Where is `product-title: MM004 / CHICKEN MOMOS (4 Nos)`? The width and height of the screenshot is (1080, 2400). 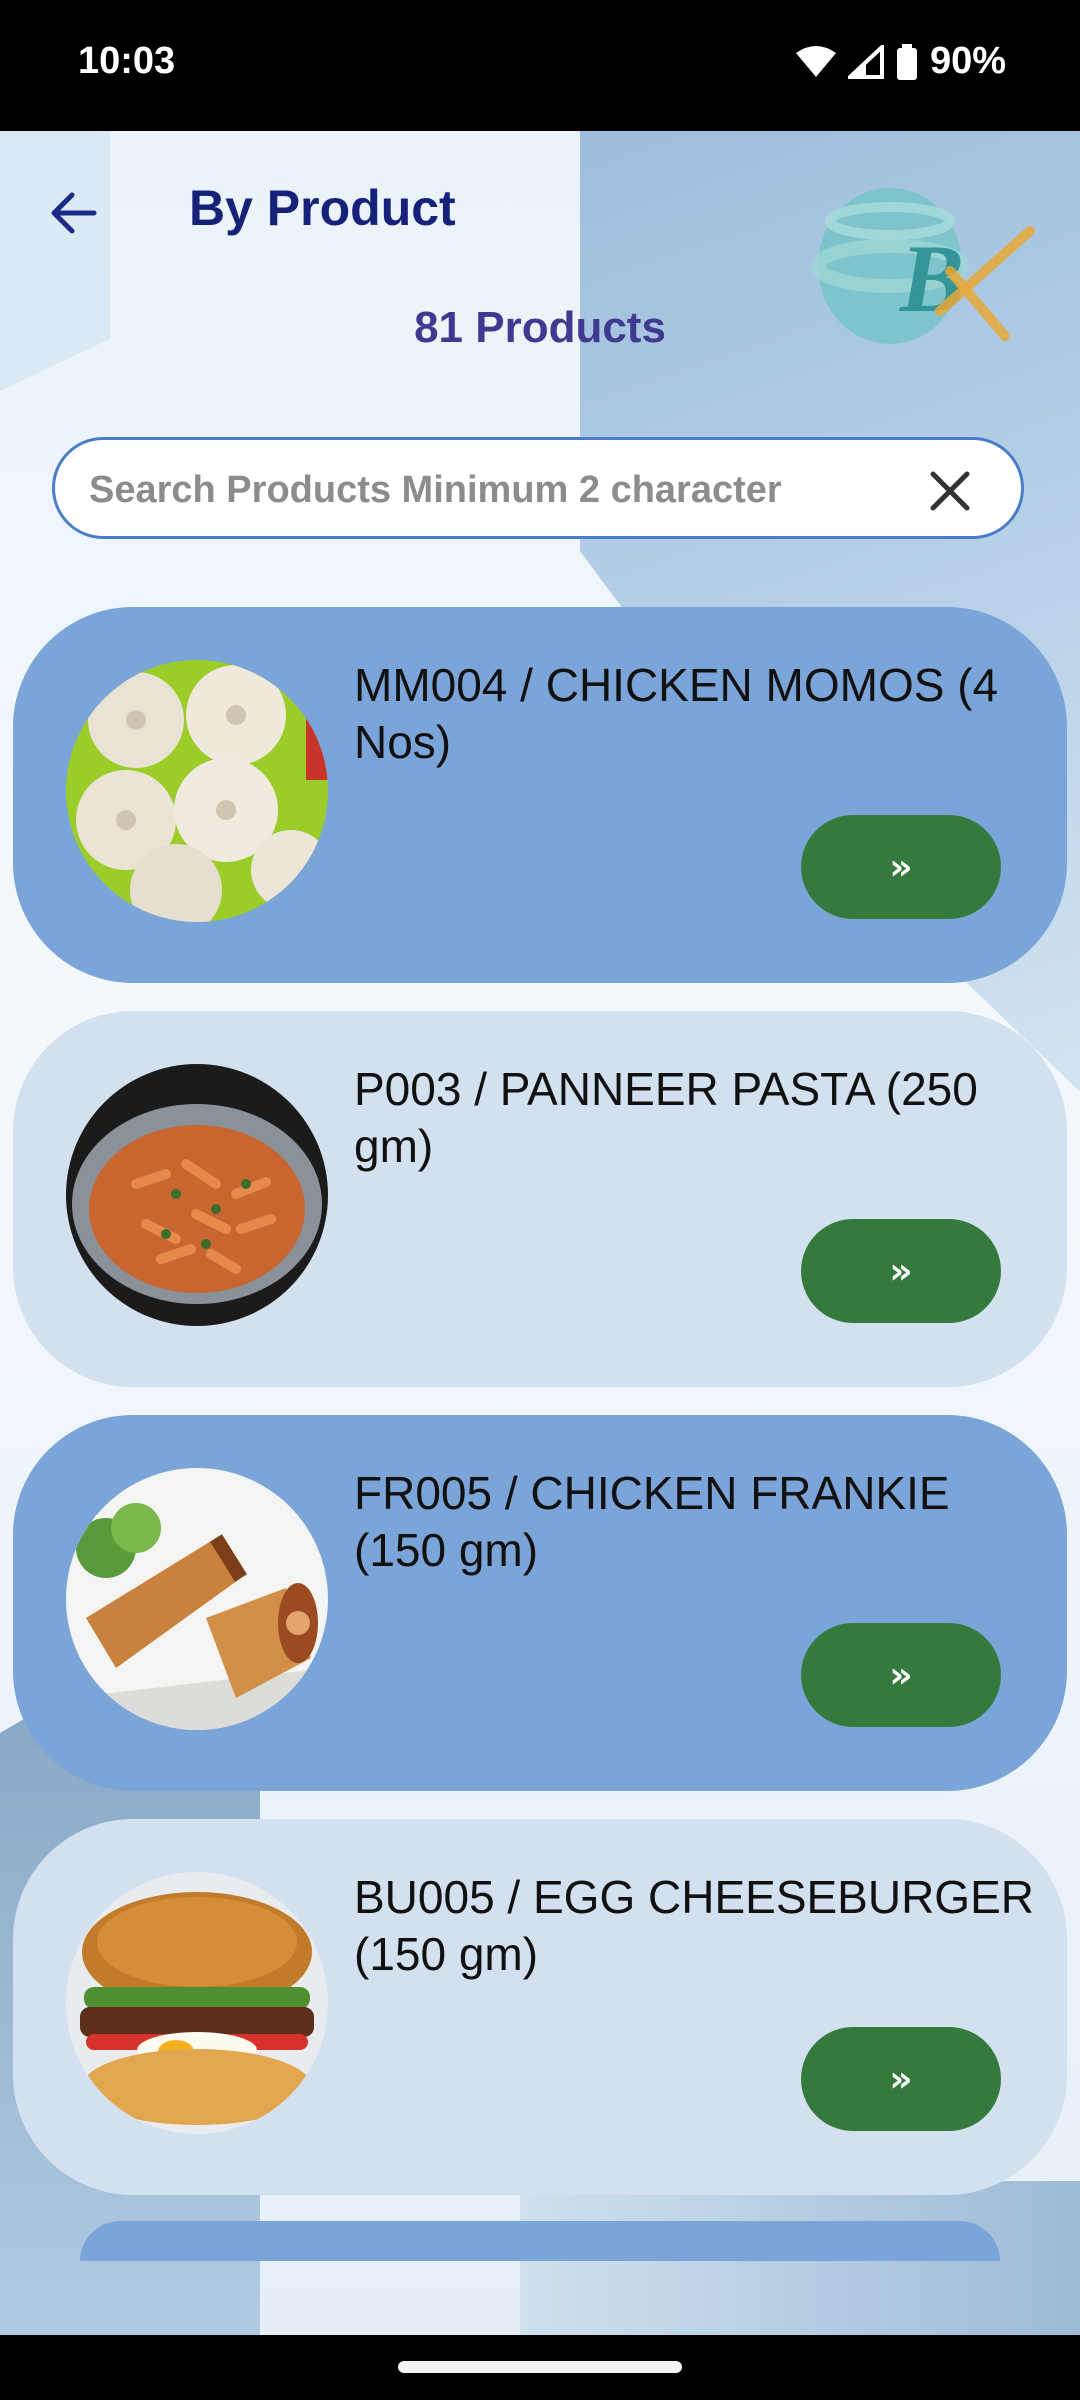
product-title: MM004 / CHICKEN MOMOS (4 Nos) is located at coordinates (676, 713).